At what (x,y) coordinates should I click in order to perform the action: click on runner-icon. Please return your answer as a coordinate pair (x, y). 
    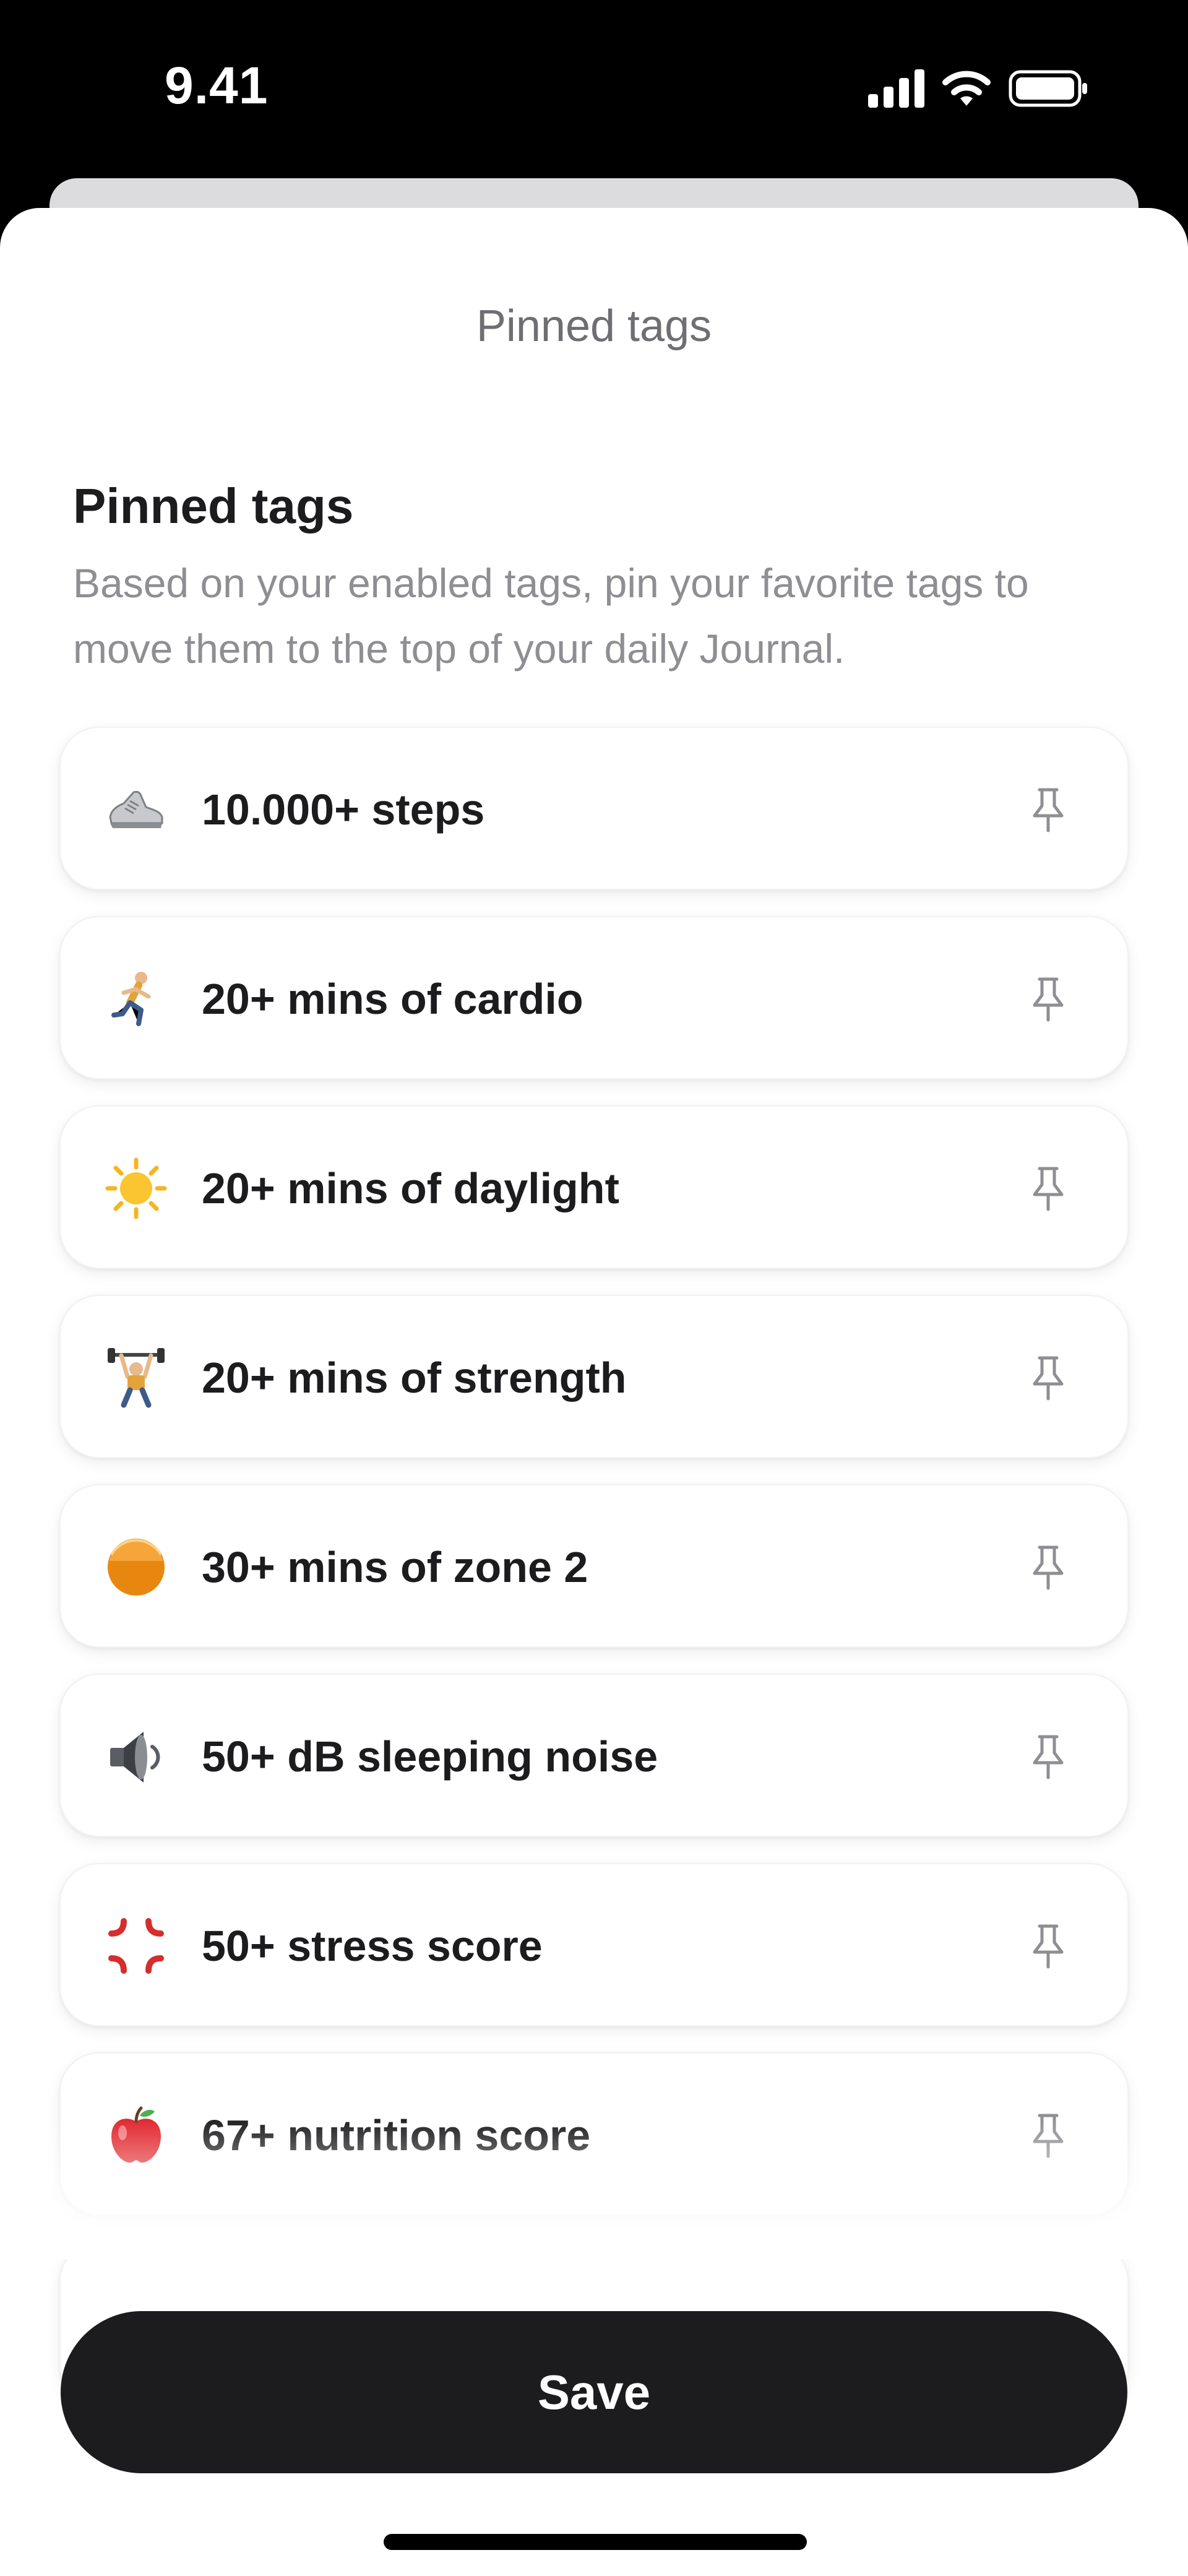
    Looking at the image, I should click on (136, 999).